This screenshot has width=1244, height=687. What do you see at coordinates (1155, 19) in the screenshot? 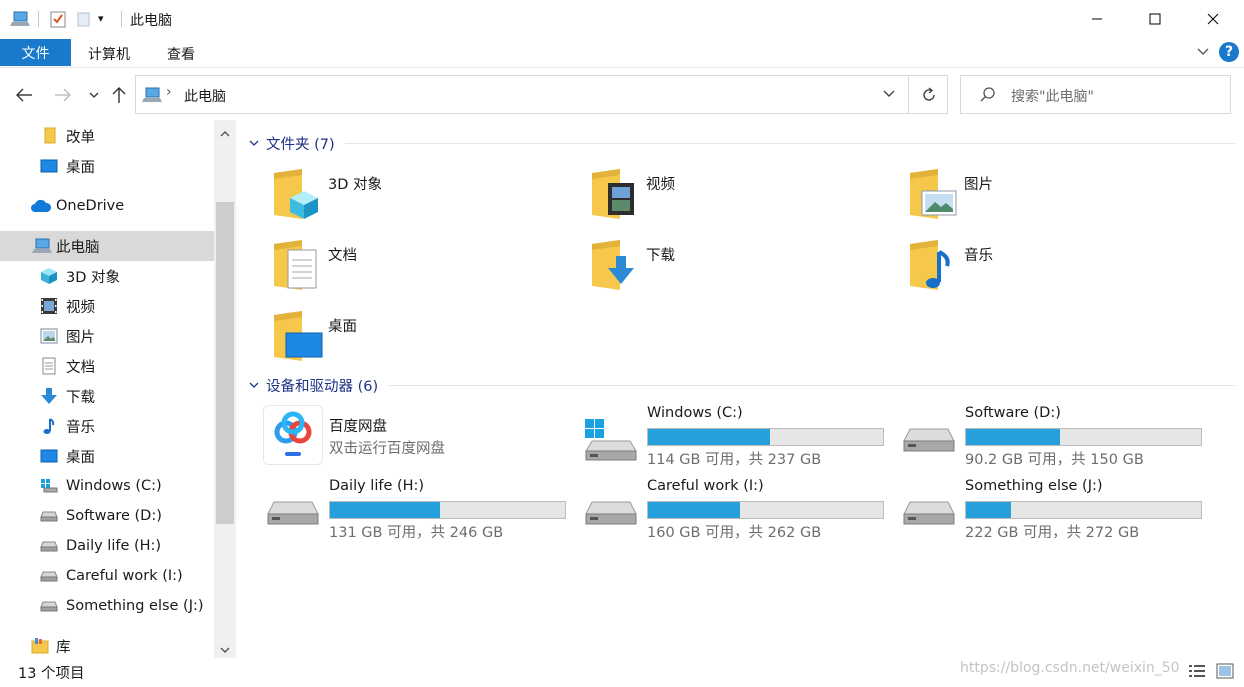
I see `maximize-button` at bounding box center [1155, 19].